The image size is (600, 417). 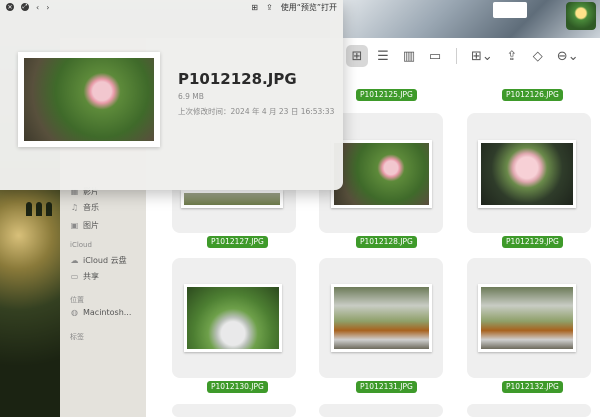 I want to click on file-name-label: P1012128.JPG, so click(x=386, y=242).